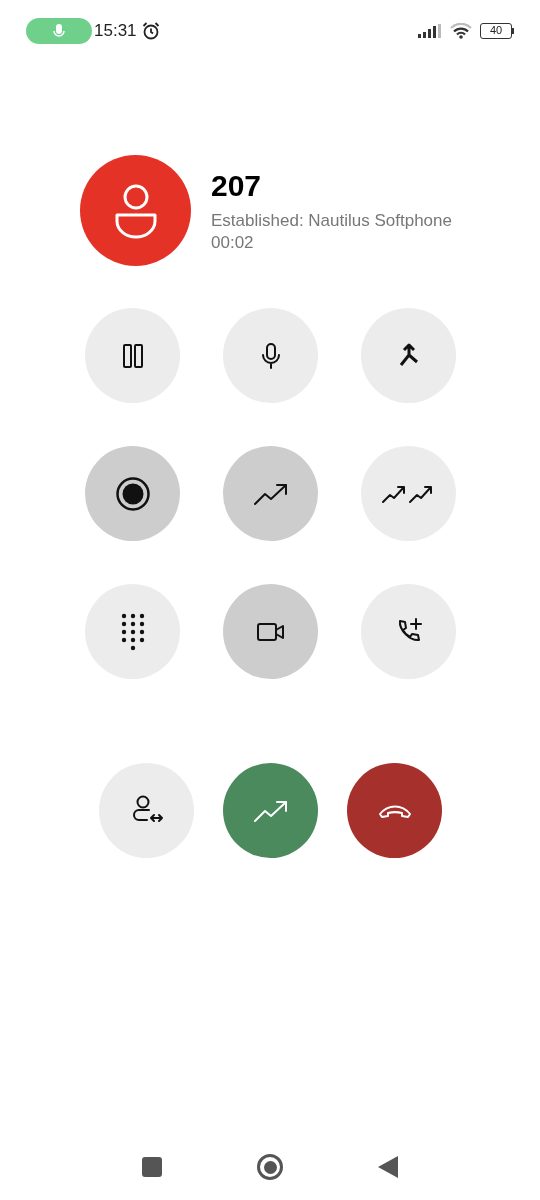  Describe the element at coordinates (270, 631) in the screenshot. I see `video-camera-icon` at that location.